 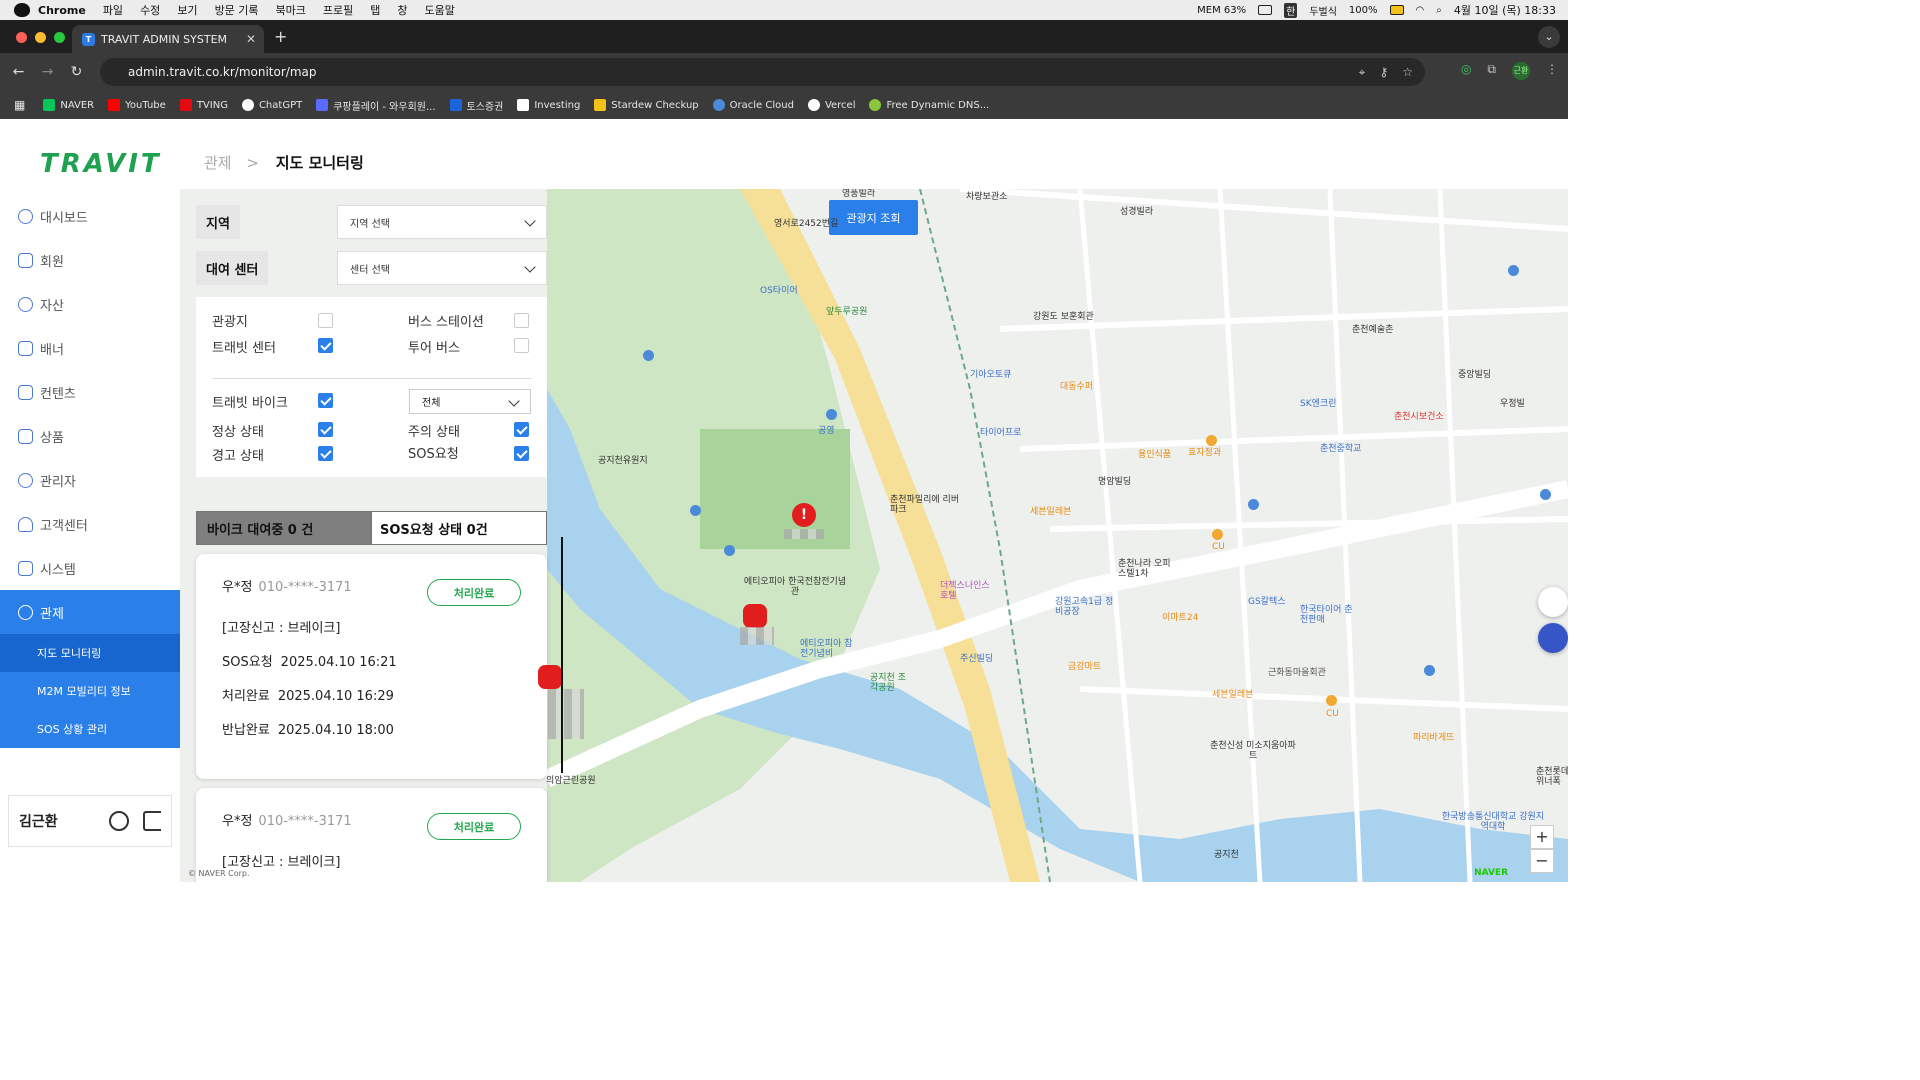 What do you see at coordinates (521, 429) in the screenshot?
I see `checkbox-caution` at bounding box center [521, 429].